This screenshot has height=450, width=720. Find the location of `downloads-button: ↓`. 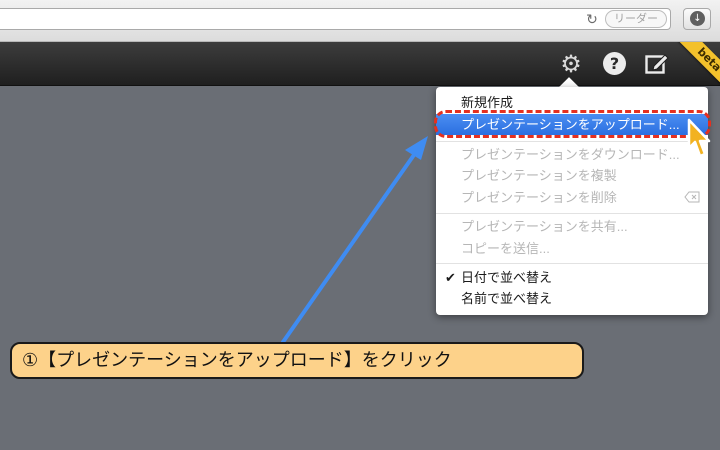

downloads-button: ↓ is located at coordinates (697, 19).